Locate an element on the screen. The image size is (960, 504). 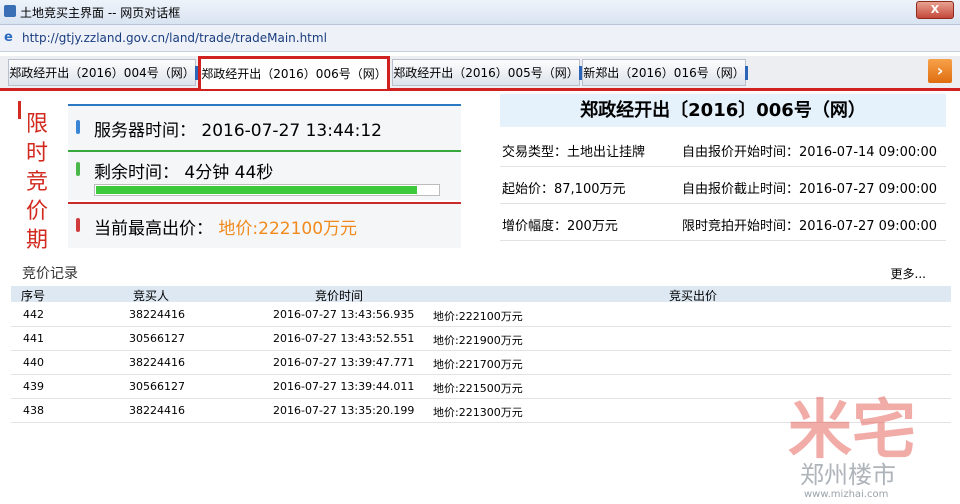
highest-bid-value: 地价:222100万元 is located at coordinates (288, 229).